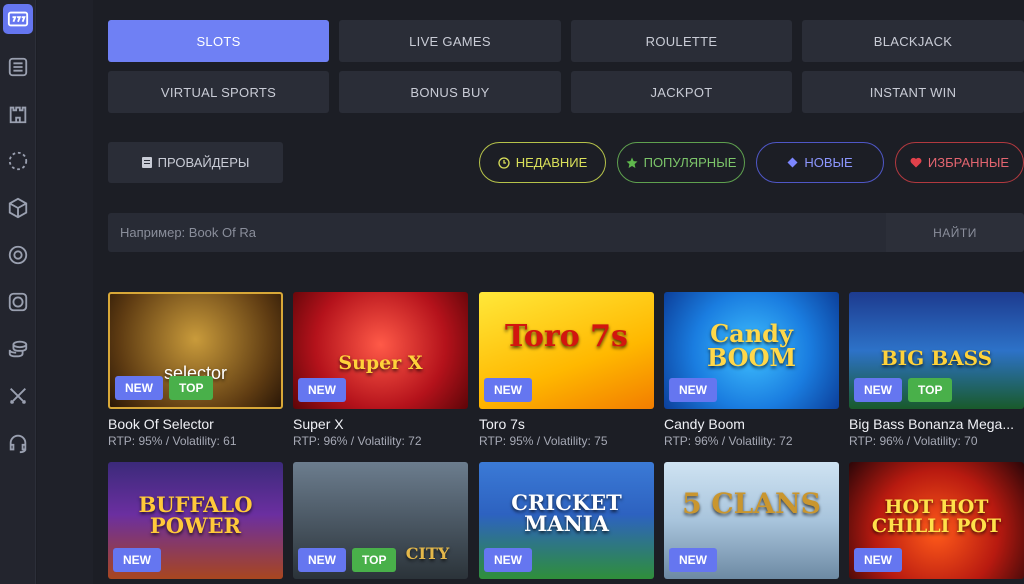  I want to click on game-card: HOT HOT CHILLI POT NEW, so click(936, 520).